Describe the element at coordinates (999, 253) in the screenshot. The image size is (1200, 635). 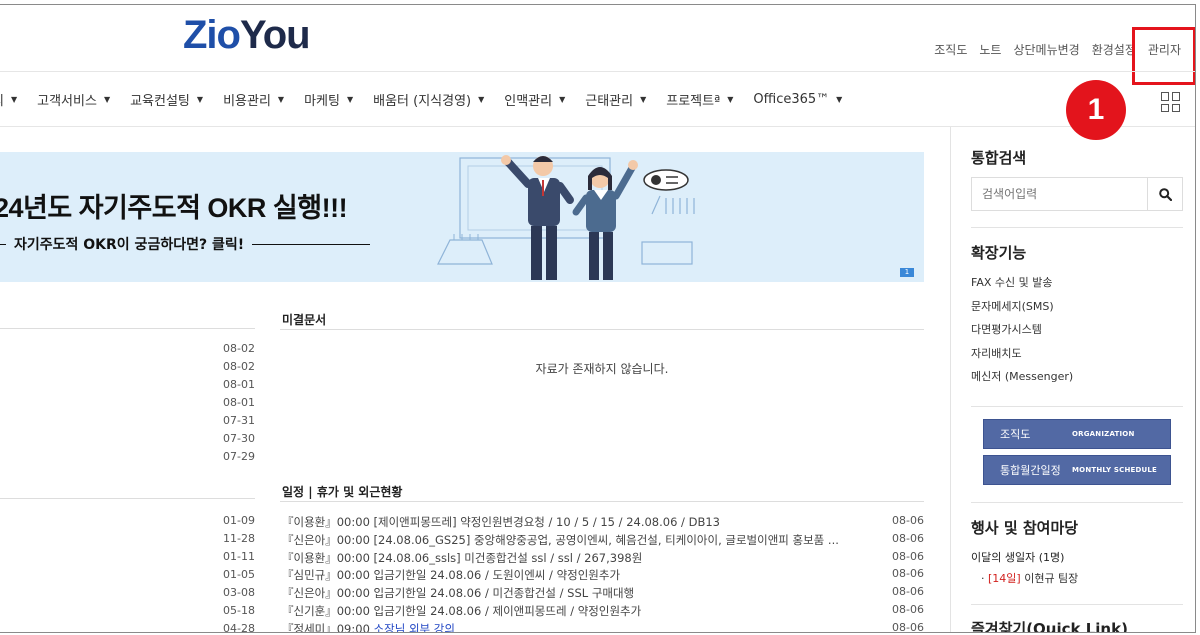
I see `extensions-title: 확장기능` at that location.